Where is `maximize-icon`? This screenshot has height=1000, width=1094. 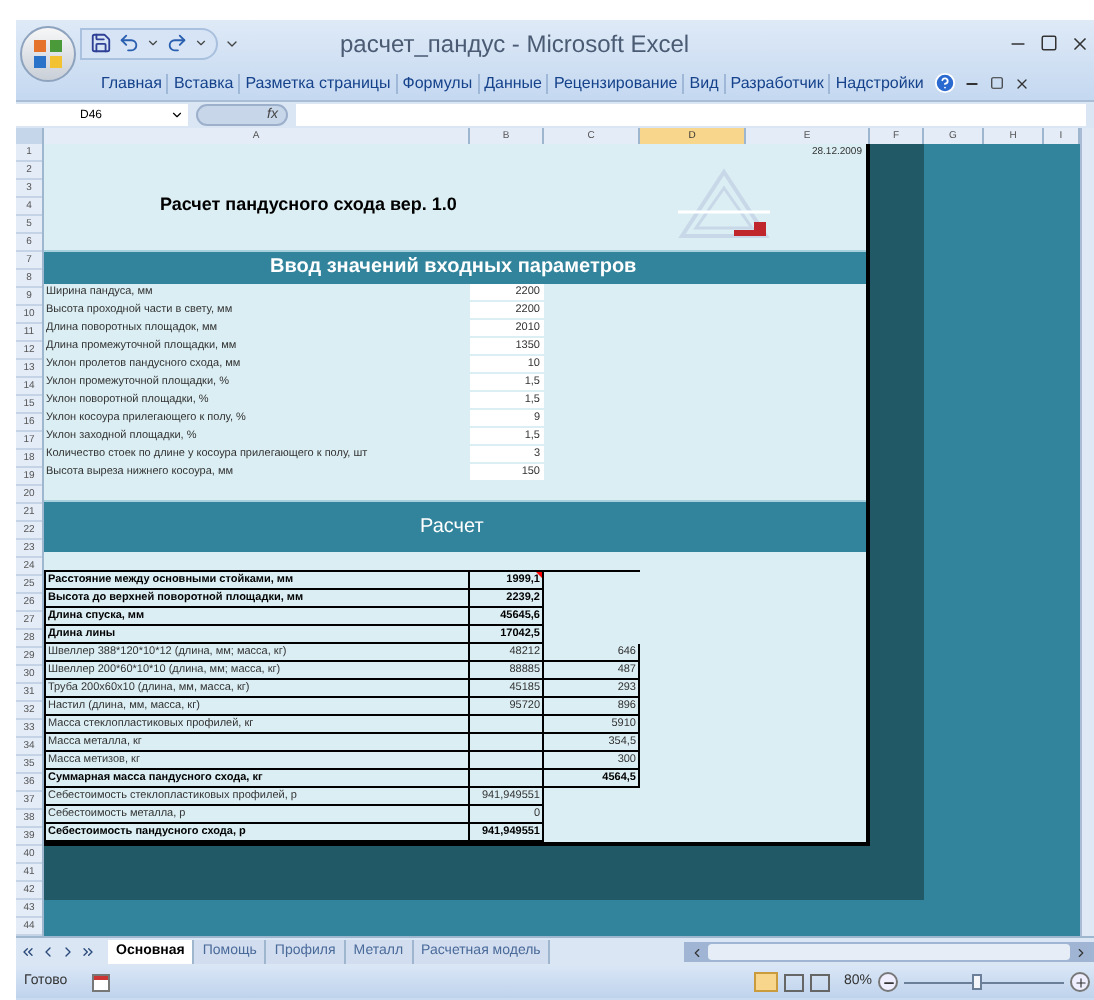 maximize-icon is located at coordinates (1049, 43).